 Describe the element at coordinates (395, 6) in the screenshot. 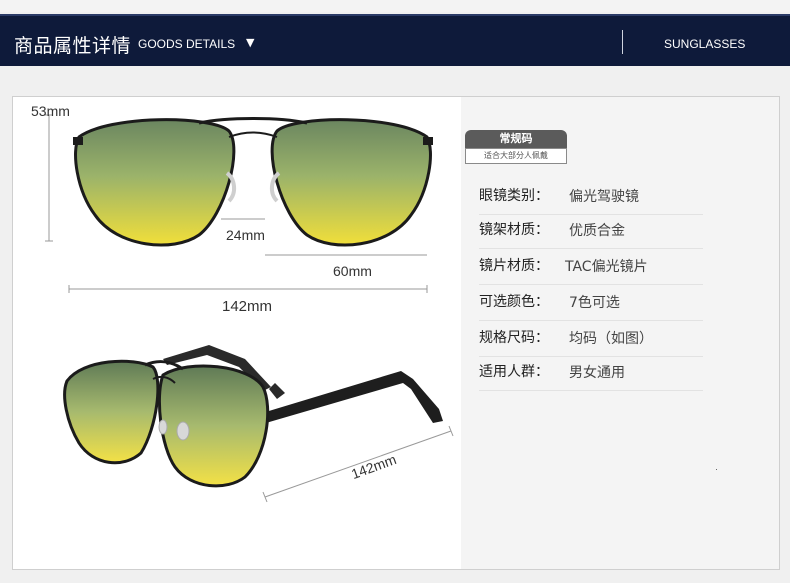

I see `top-margin` at that location.